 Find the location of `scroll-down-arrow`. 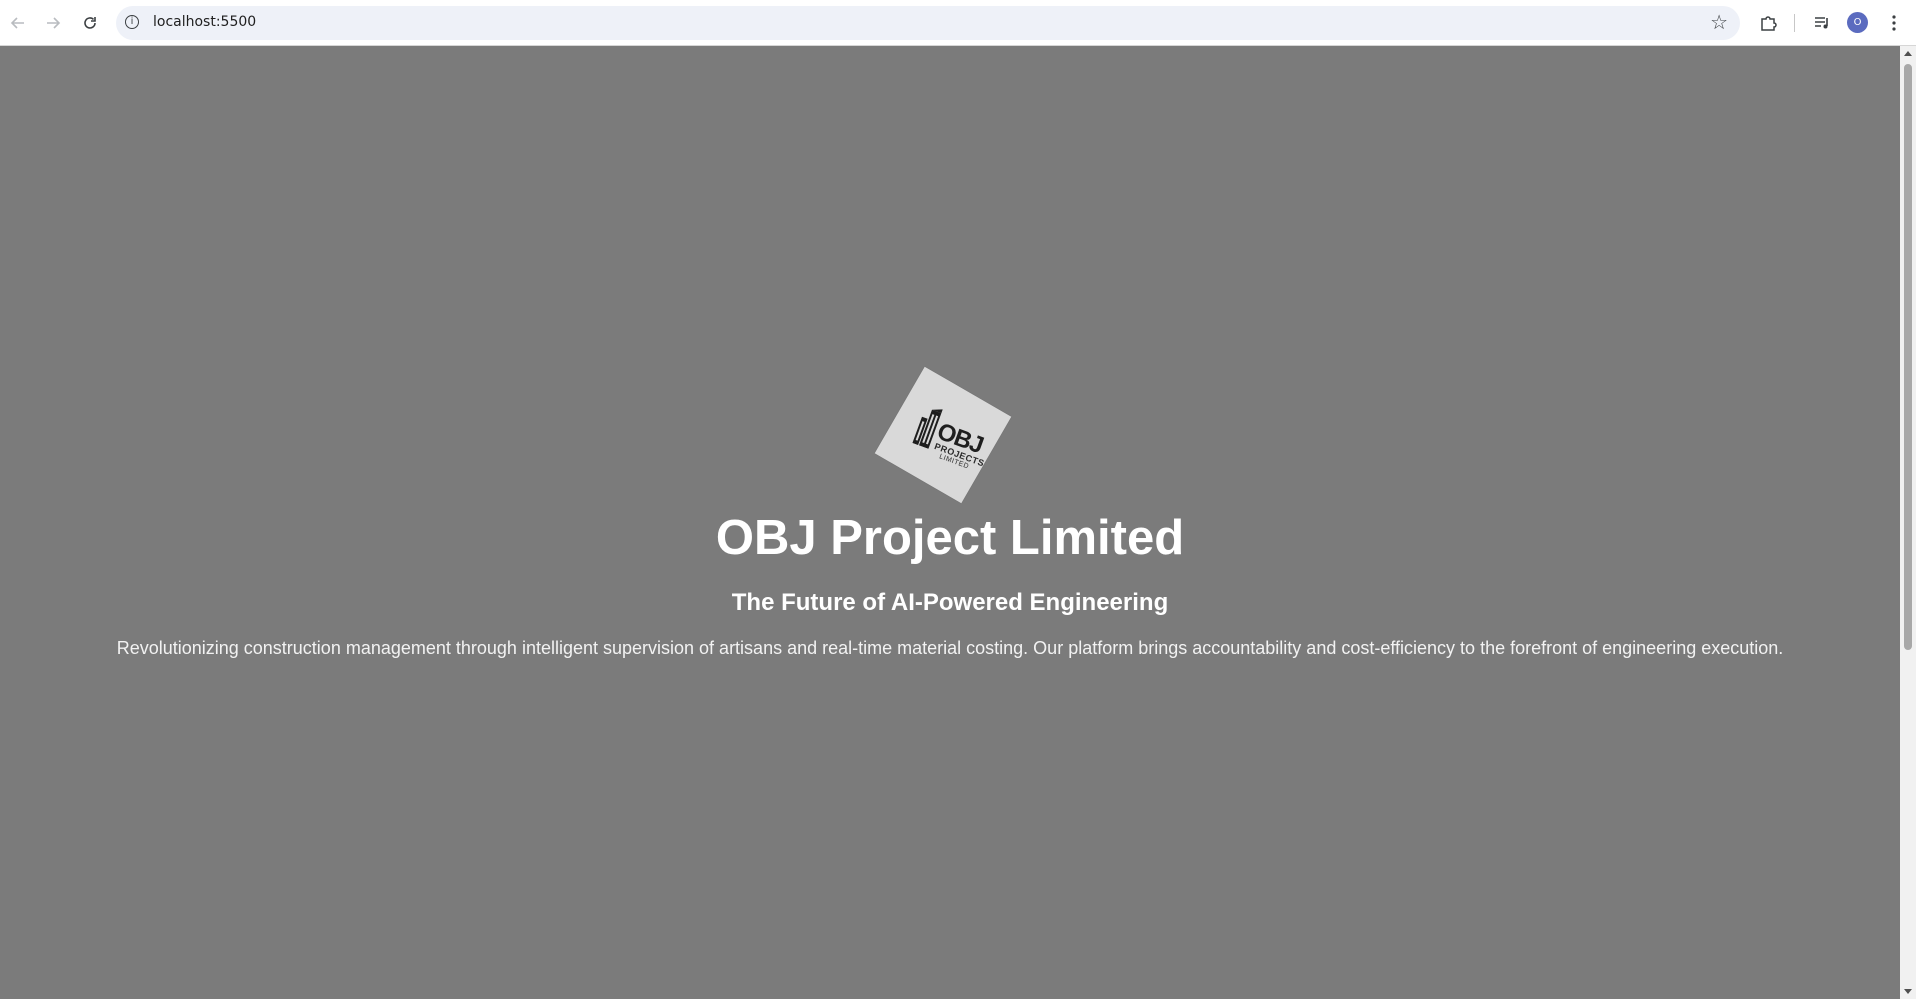

scroll-down-arrow is located at coordinates (1908, 991).